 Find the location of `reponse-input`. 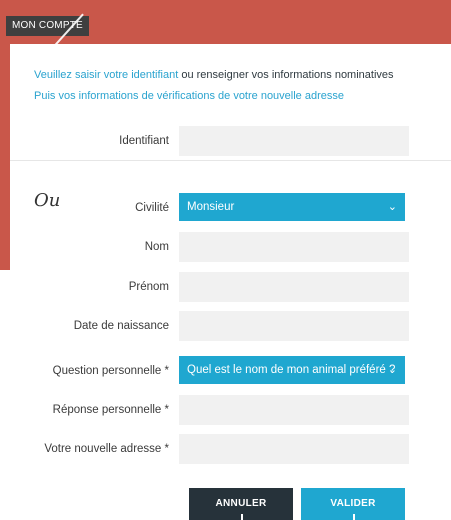

reponse-input is located at coordinates (294, 410).